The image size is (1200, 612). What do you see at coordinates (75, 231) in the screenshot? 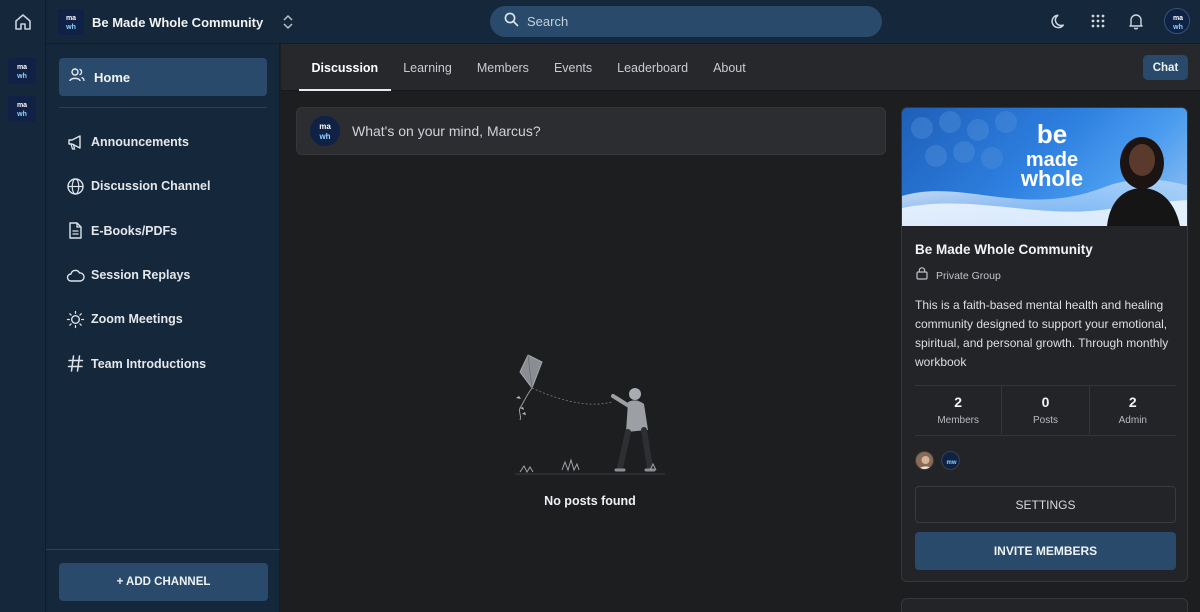
I see `document-icon` at bounding box center [75, 231].